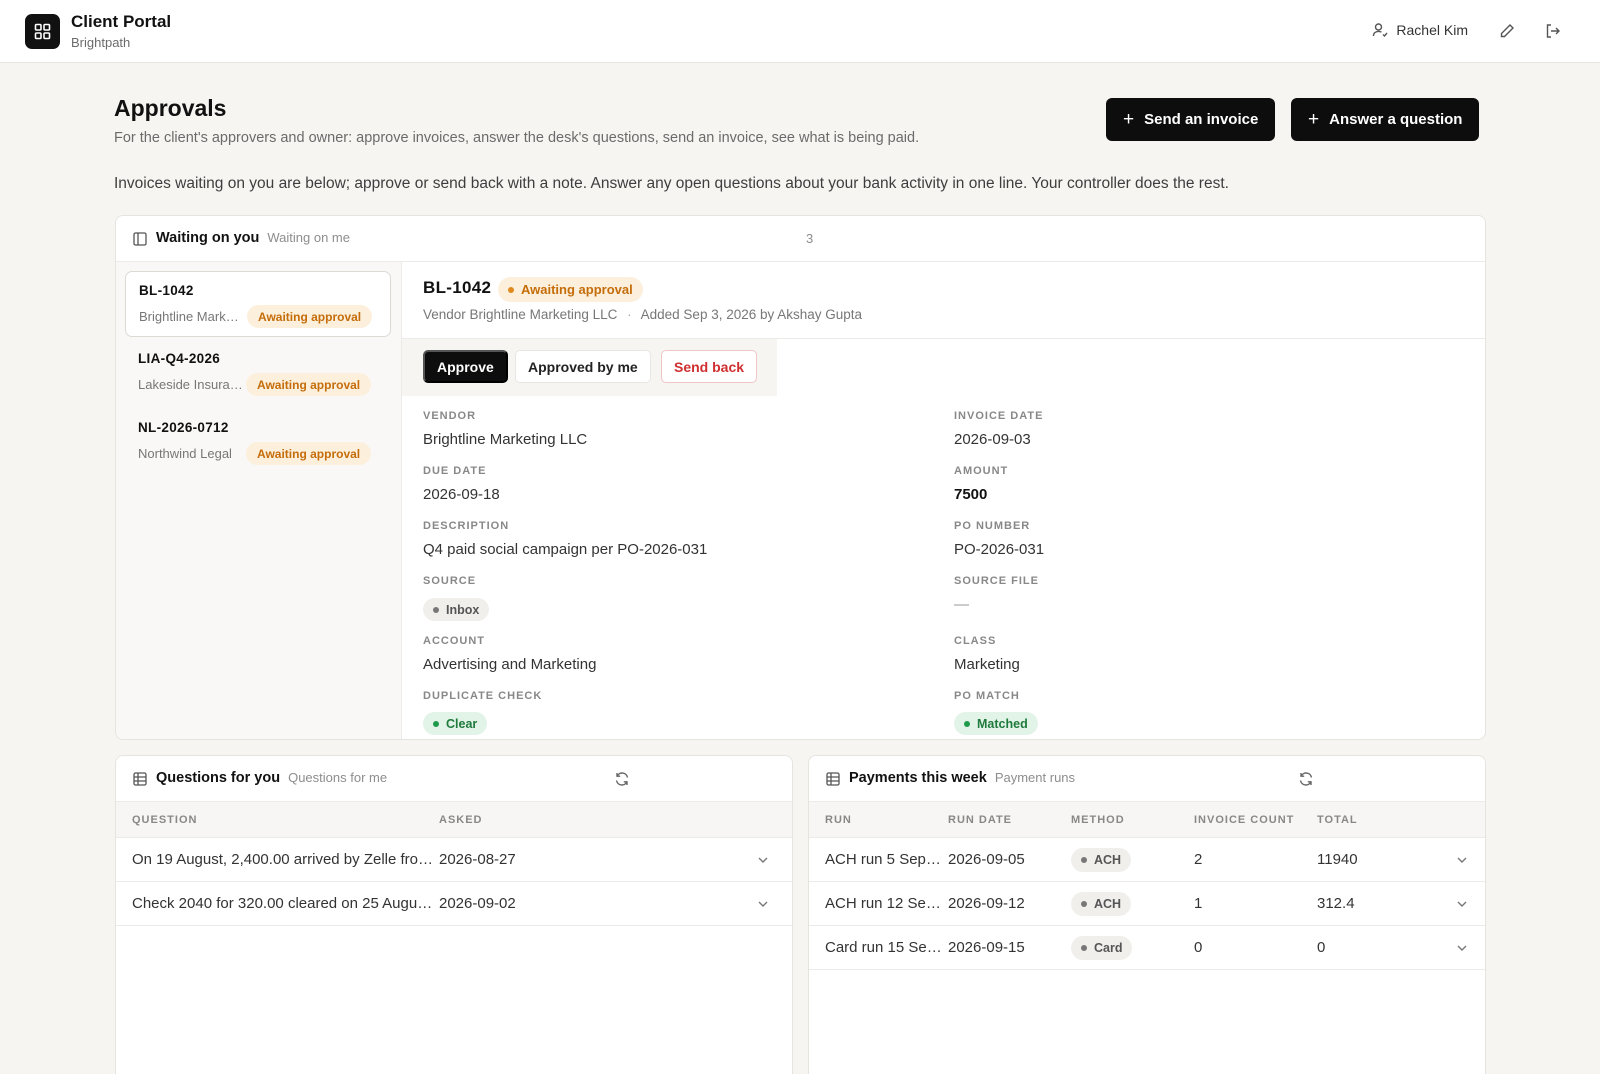 This screenshot has height=1074, width=1600. What do you see at coordinates (42, 31) in the screenshot?
I see `app-logo-icon` at bounding box center [42, 31].